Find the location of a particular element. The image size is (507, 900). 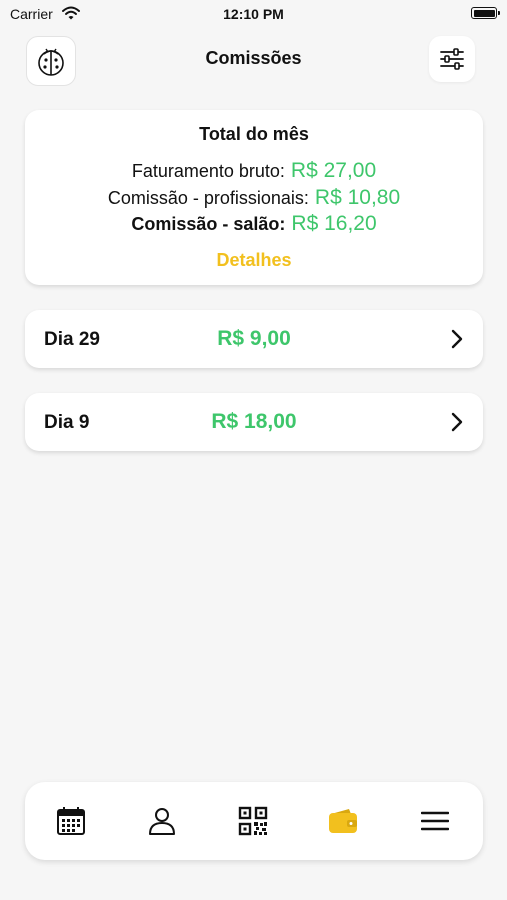

status-time: 12:10 PM is located at coordinates (253, 14).